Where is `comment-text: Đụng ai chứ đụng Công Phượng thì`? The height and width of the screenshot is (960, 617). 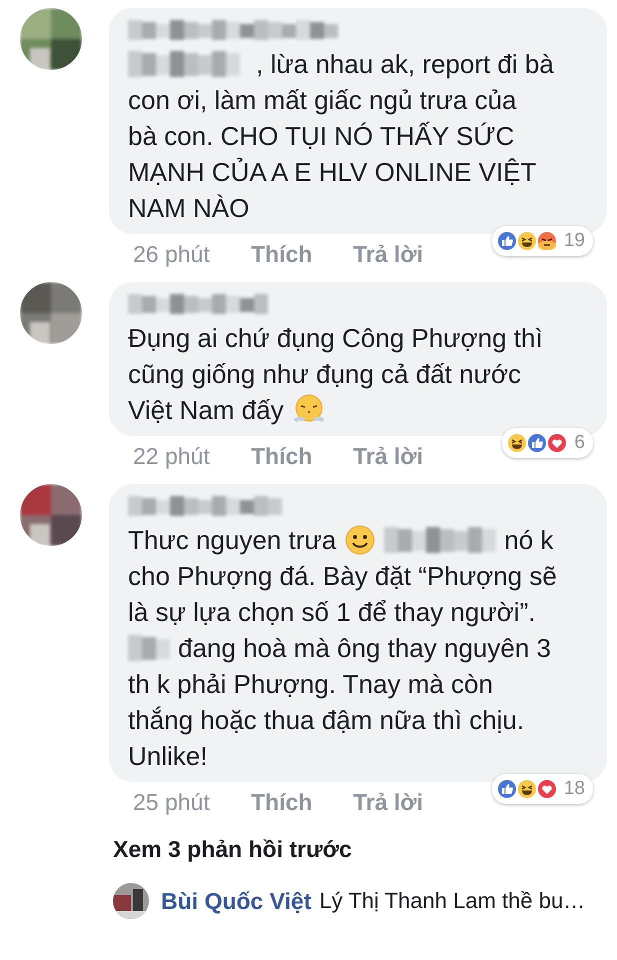 comment-text: Đụng ai chứ đụng Công Phượng thì is located at coordinates (335, 338).